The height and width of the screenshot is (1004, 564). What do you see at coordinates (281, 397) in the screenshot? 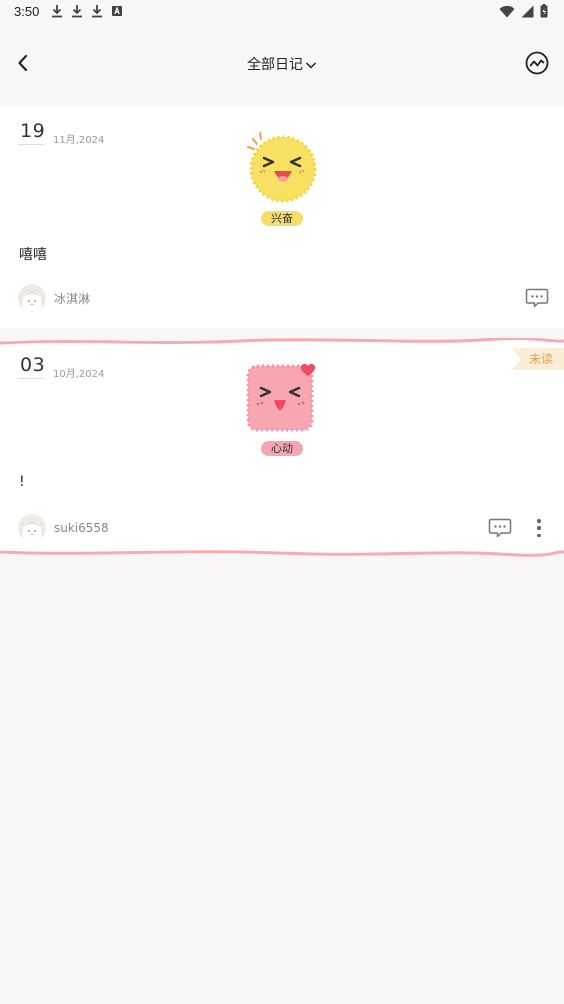
I see `heart-flutter-face-icon` at bounding box center [281, 397].